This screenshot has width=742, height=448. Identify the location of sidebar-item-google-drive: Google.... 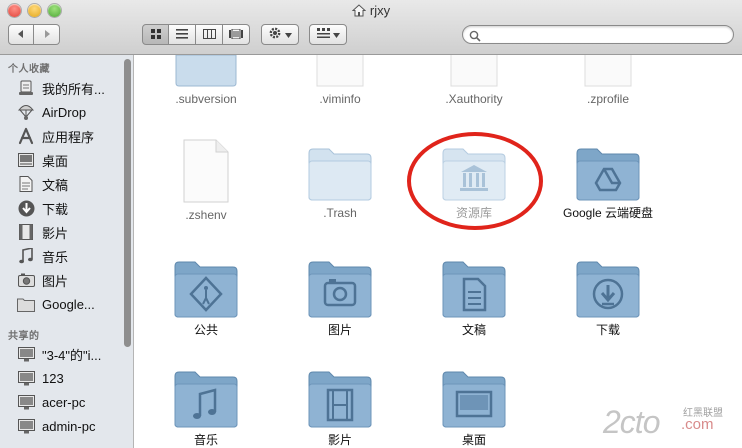
(69, 304).